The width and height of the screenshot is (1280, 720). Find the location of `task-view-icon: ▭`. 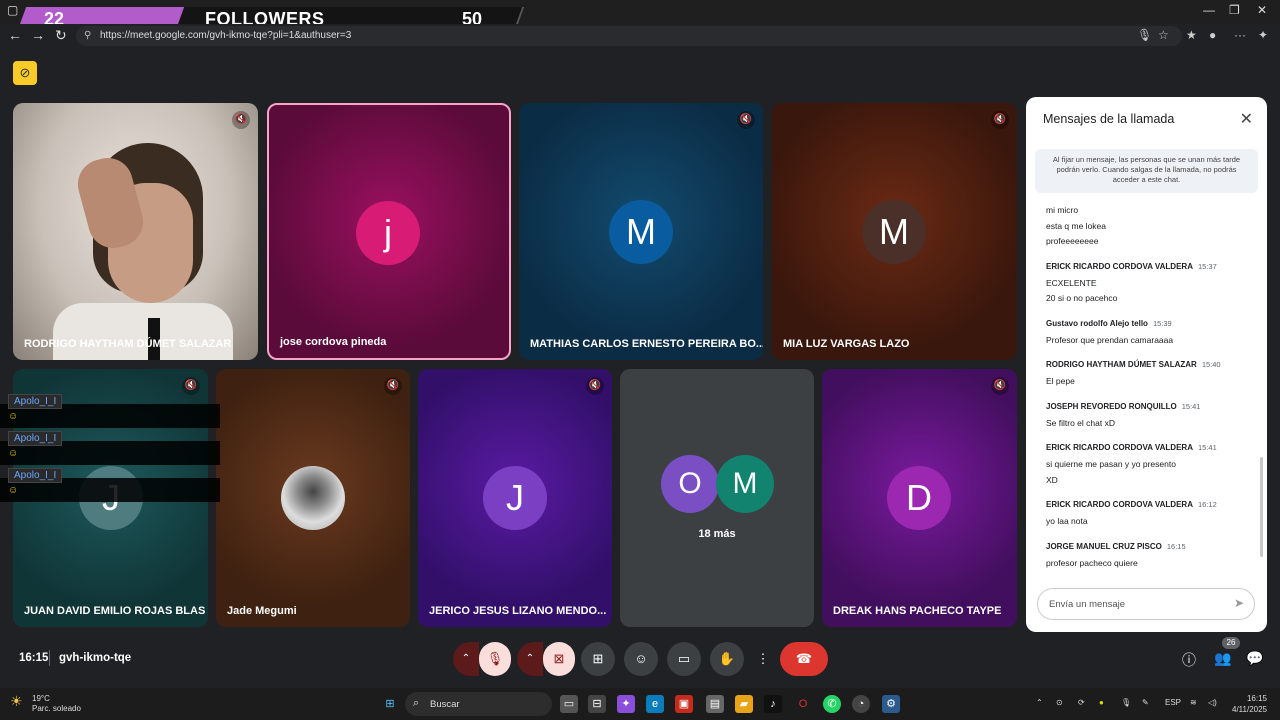

task-view-icon: ▭ is located at coordinates (569, 704).